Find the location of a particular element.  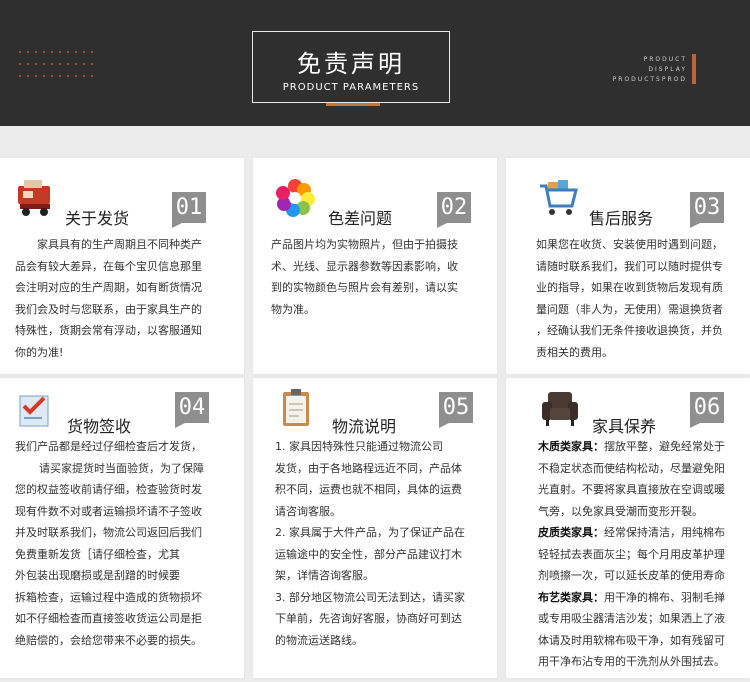

text-line: 我们产品都是经过仔细检查后才发货， is located at coordinates (108, 446).